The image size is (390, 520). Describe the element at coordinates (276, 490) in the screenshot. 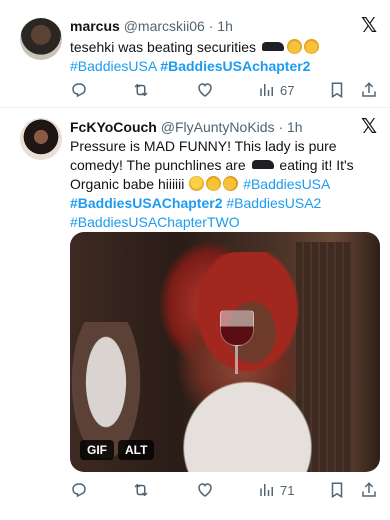

I see `views-button: 71` at that location.